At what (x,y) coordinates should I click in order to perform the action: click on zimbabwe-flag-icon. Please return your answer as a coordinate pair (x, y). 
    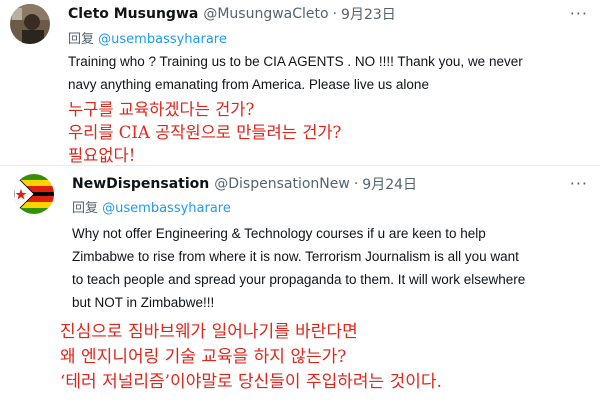
    Looking at the image, I should click on (34, 194).